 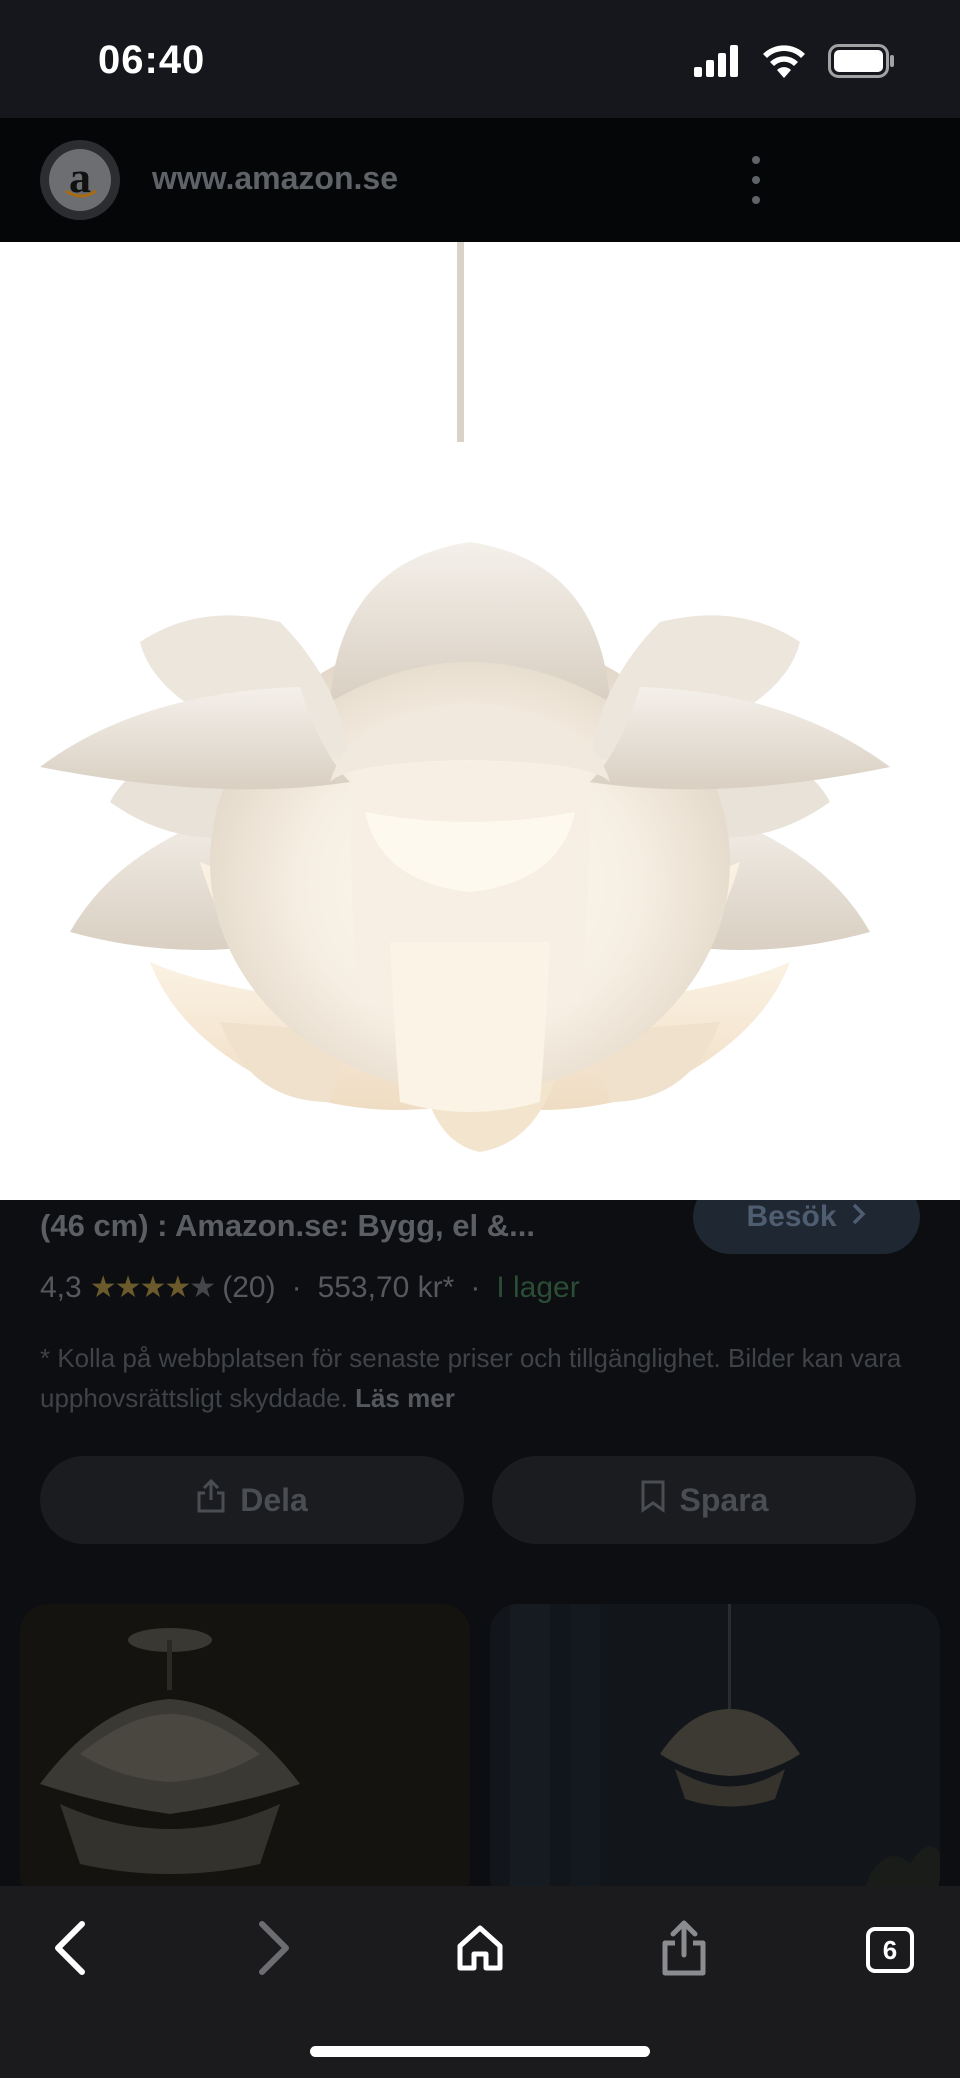 I want to click on tab-count: 6, so click(x=890, y=1950).